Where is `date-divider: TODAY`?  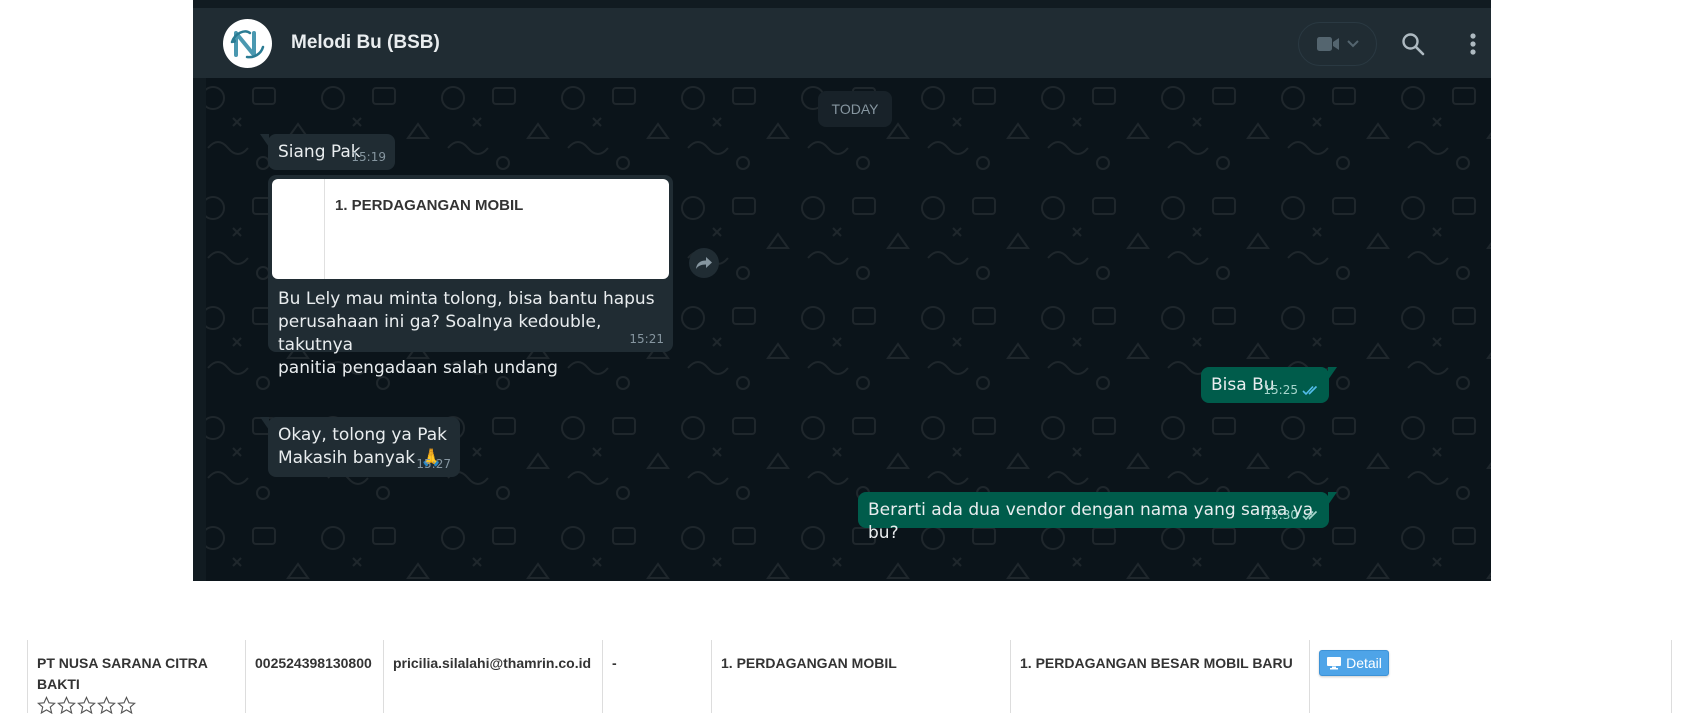
date-divider: TODAY is located at coordinates (855, 109).